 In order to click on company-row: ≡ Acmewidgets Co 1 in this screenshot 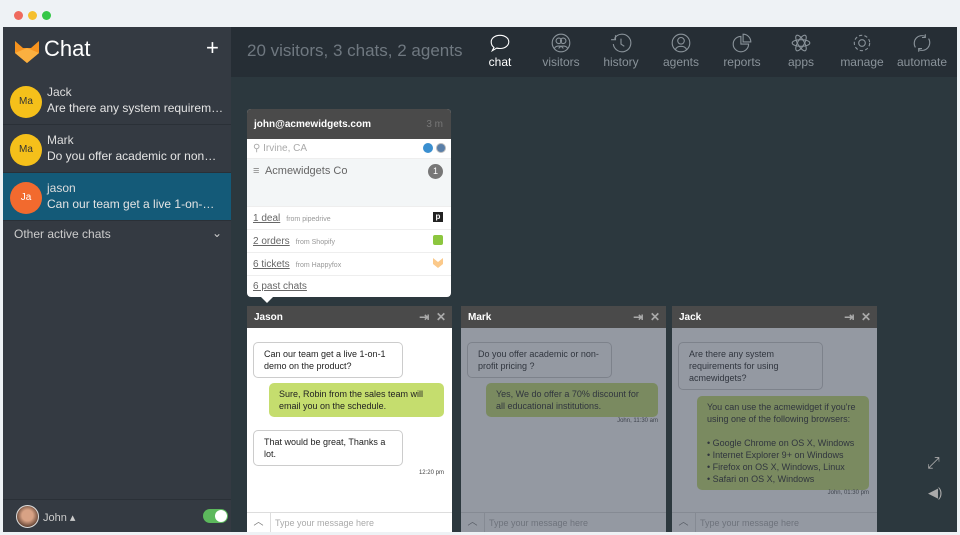, I will do `click(349, 183)`.